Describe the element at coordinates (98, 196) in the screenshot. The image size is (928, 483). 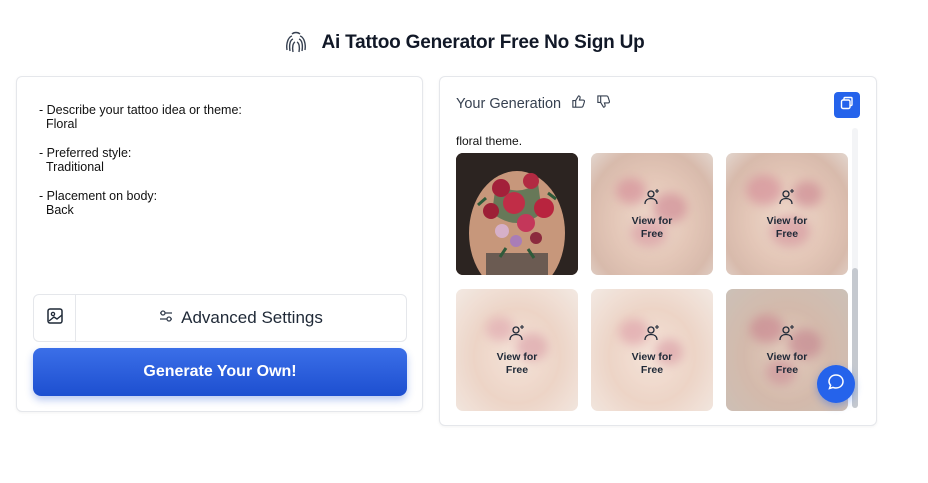
I see `prompt-label: - Placement on body:` at that location.